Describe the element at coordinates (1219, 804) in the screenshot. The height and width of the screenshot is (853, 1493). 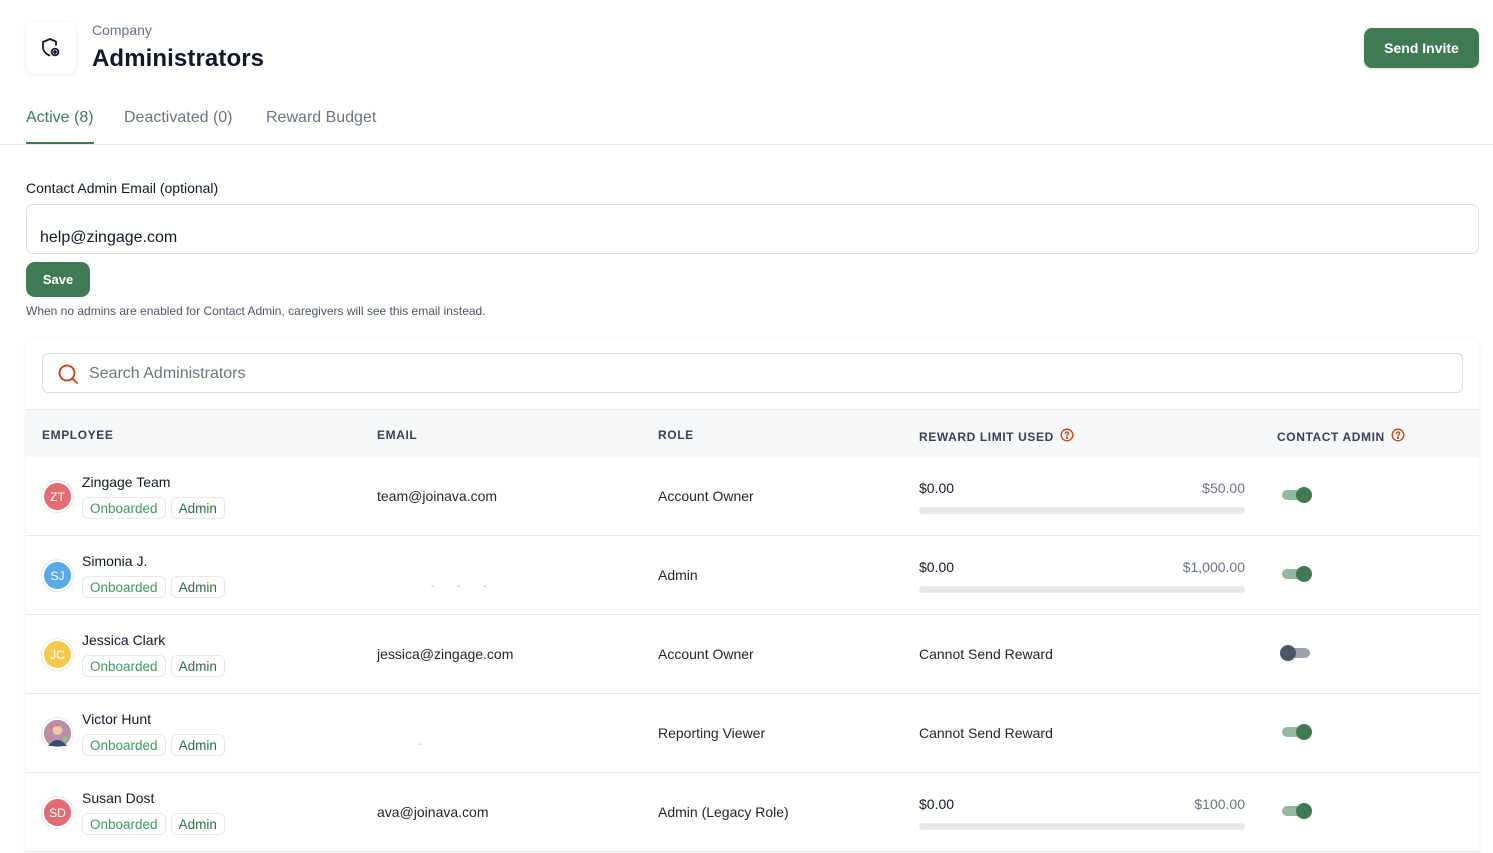
I see `reward-limit: $100.00` at that location.